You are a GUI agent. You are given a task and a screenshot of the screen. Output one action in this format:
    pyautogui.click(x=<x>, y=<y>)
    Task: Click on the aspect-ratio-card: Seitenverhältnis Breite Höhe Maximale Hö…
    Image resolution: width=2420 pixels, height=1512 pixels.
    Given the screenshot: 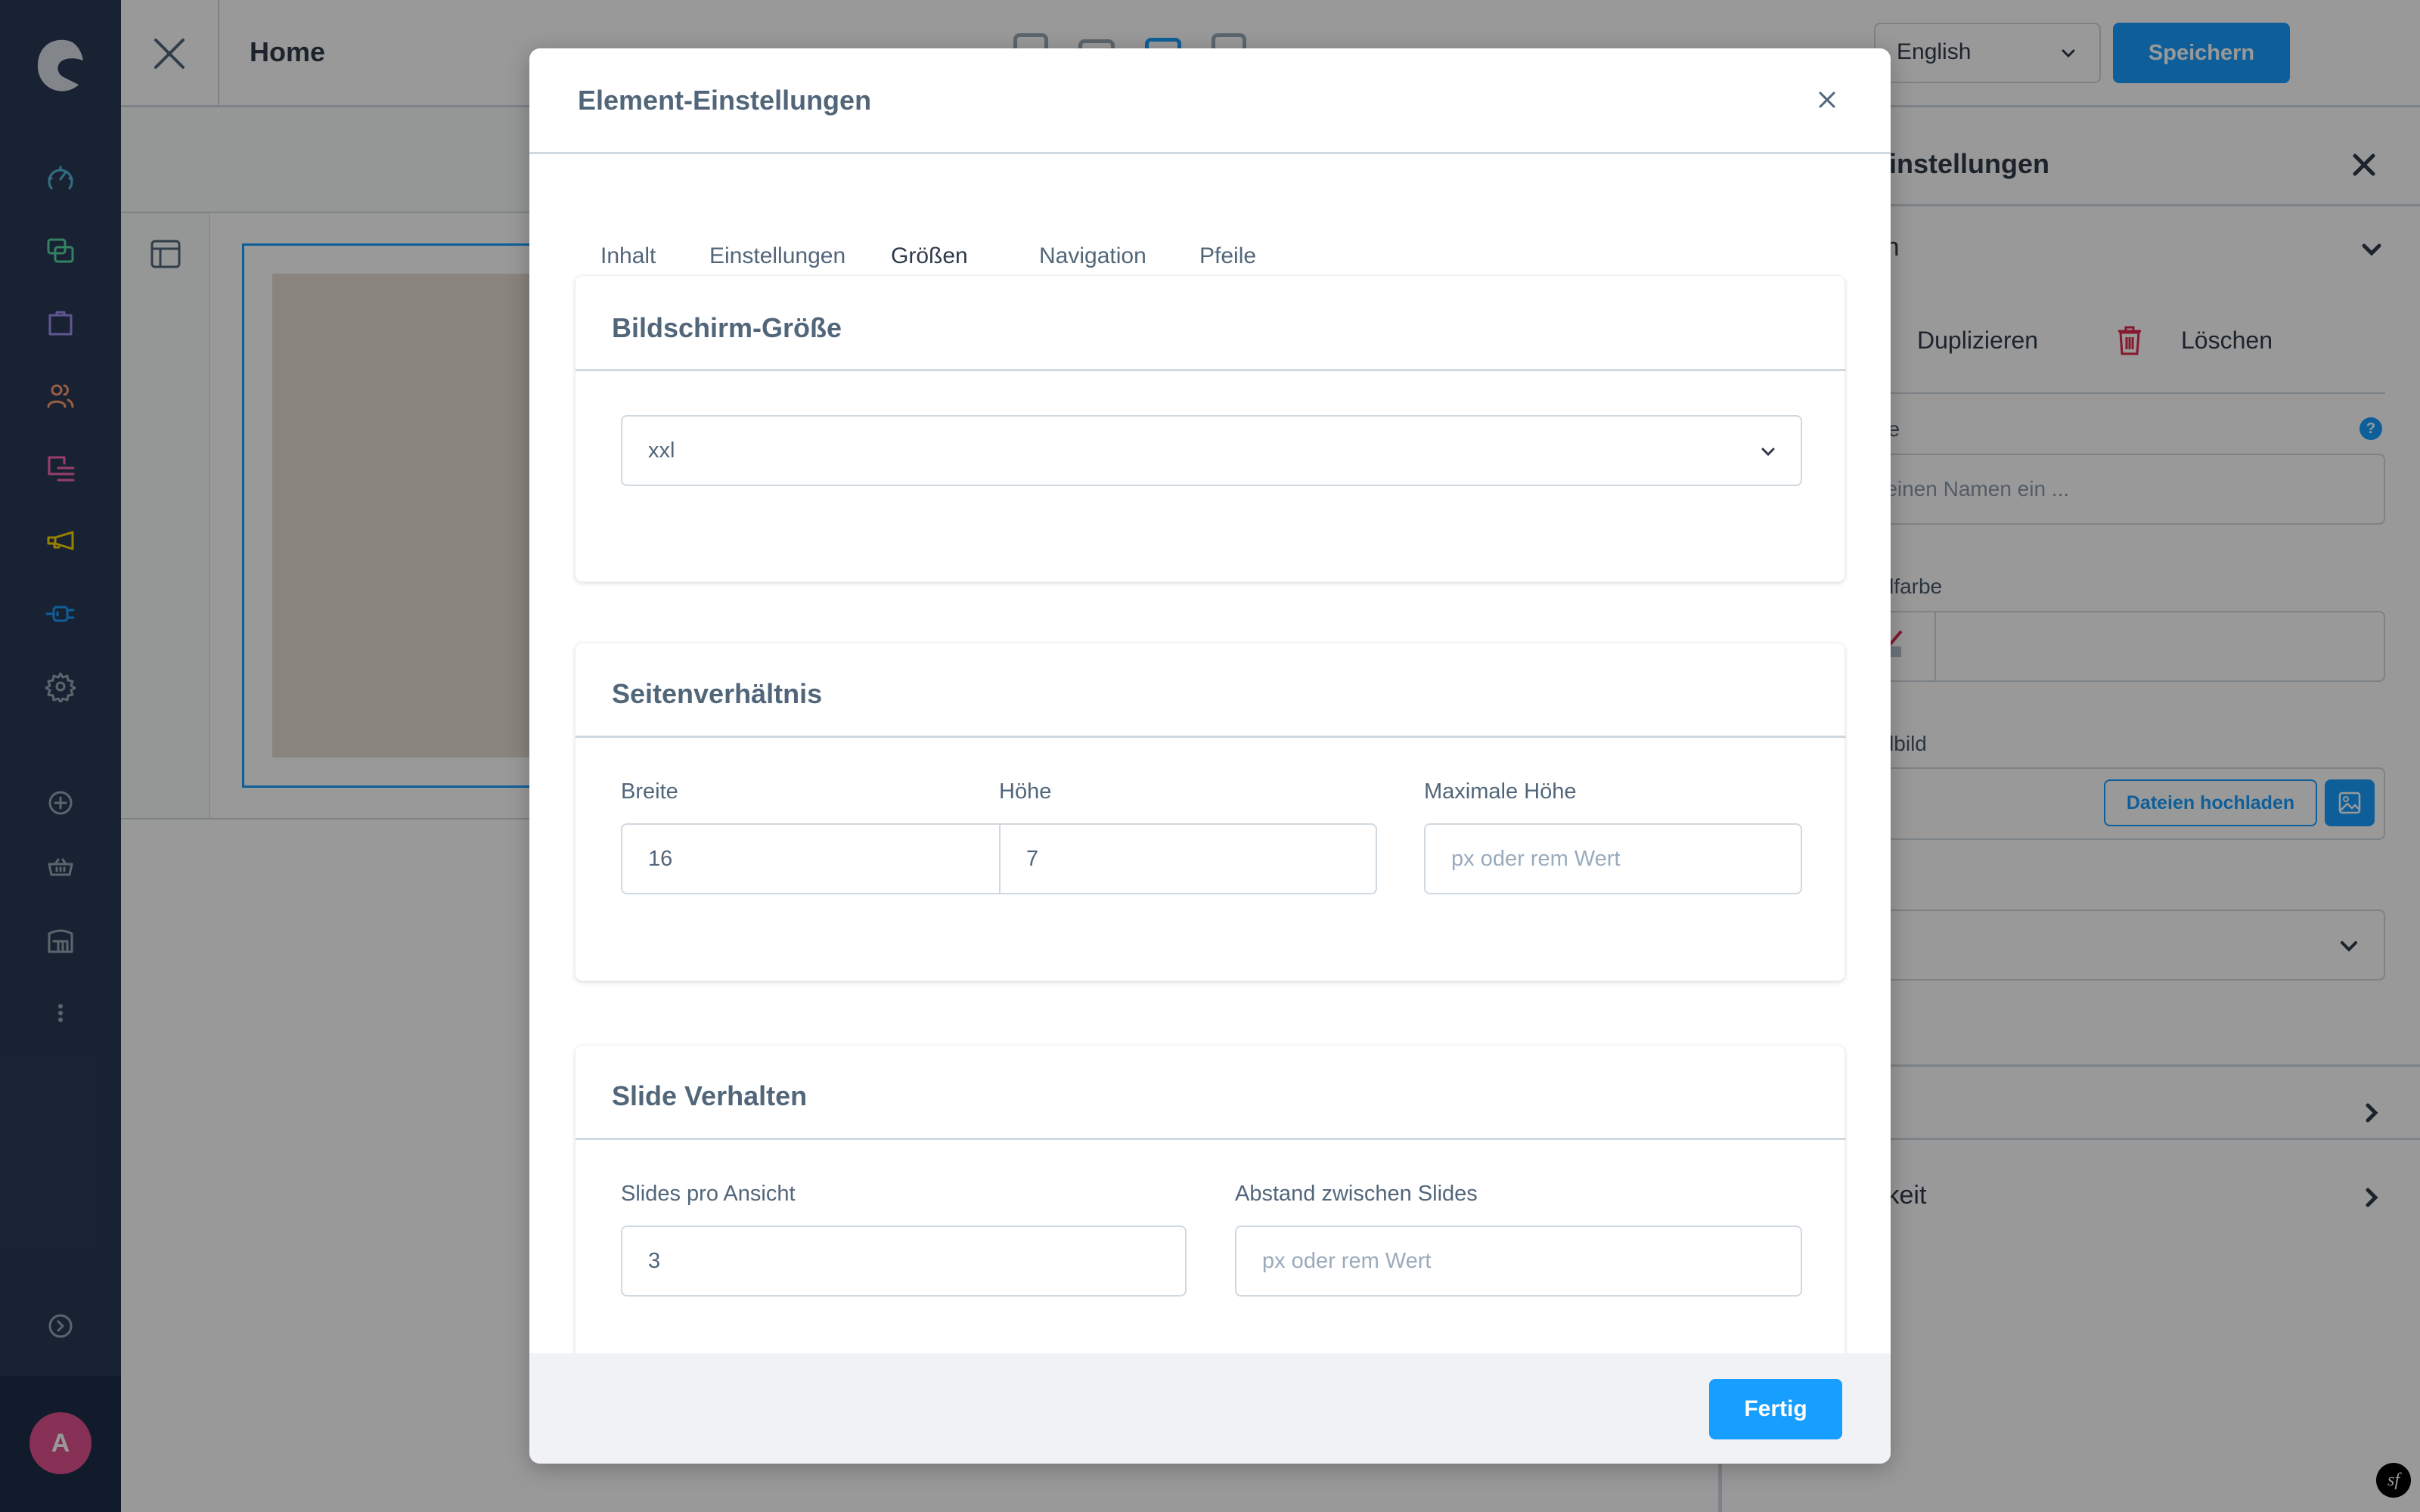 What is the action you would take?
    pyautogui.click(x=1210, y=812)
    